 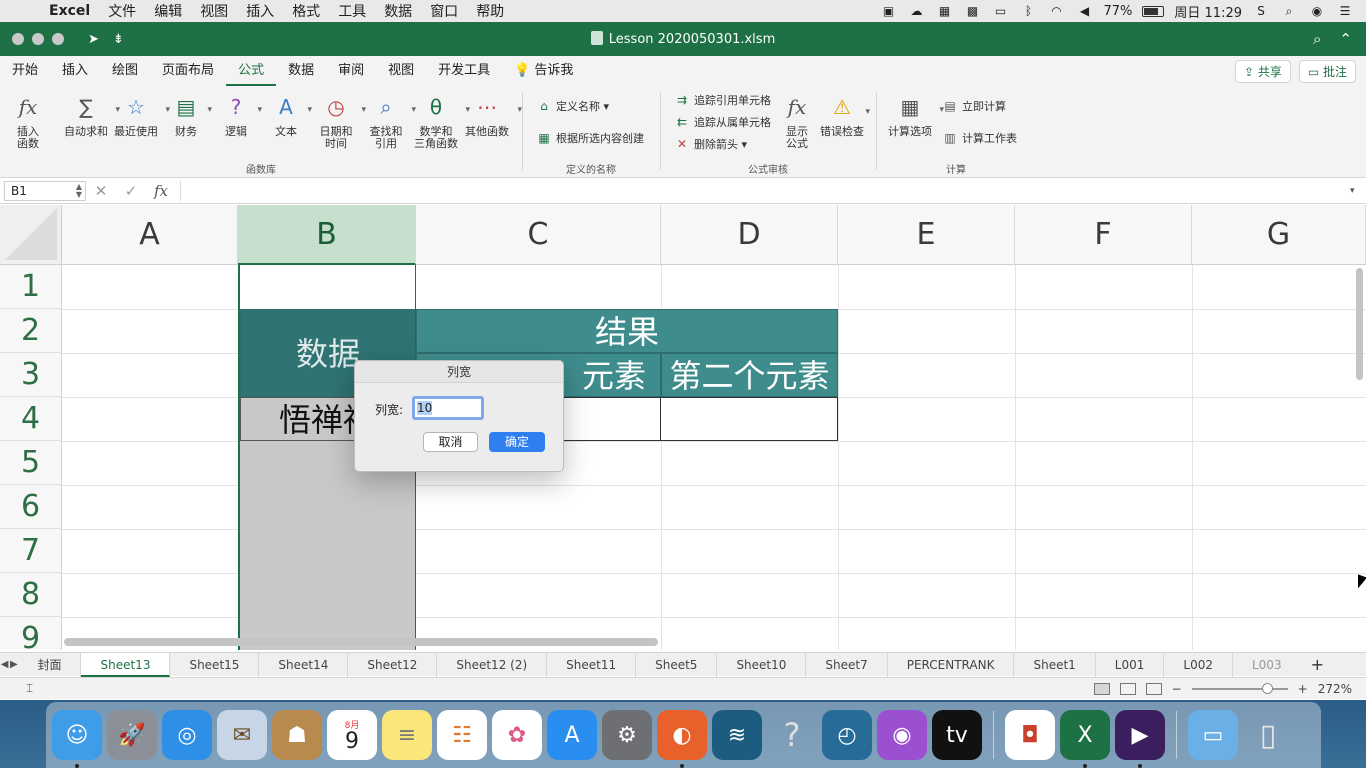 What do you see at coordinates (442, 121) in the screenshot?
I see `math-trig-button: θ 数学和 三角函数 ▾` at bounding box center [442, 121].